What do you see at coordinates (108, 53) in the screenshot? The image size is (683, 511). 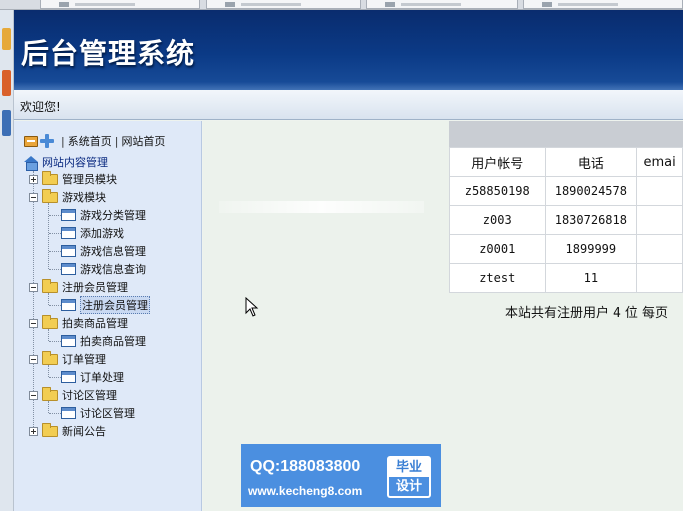 I see `page-title: 后台管理系统` at bounding box center [108, 53].